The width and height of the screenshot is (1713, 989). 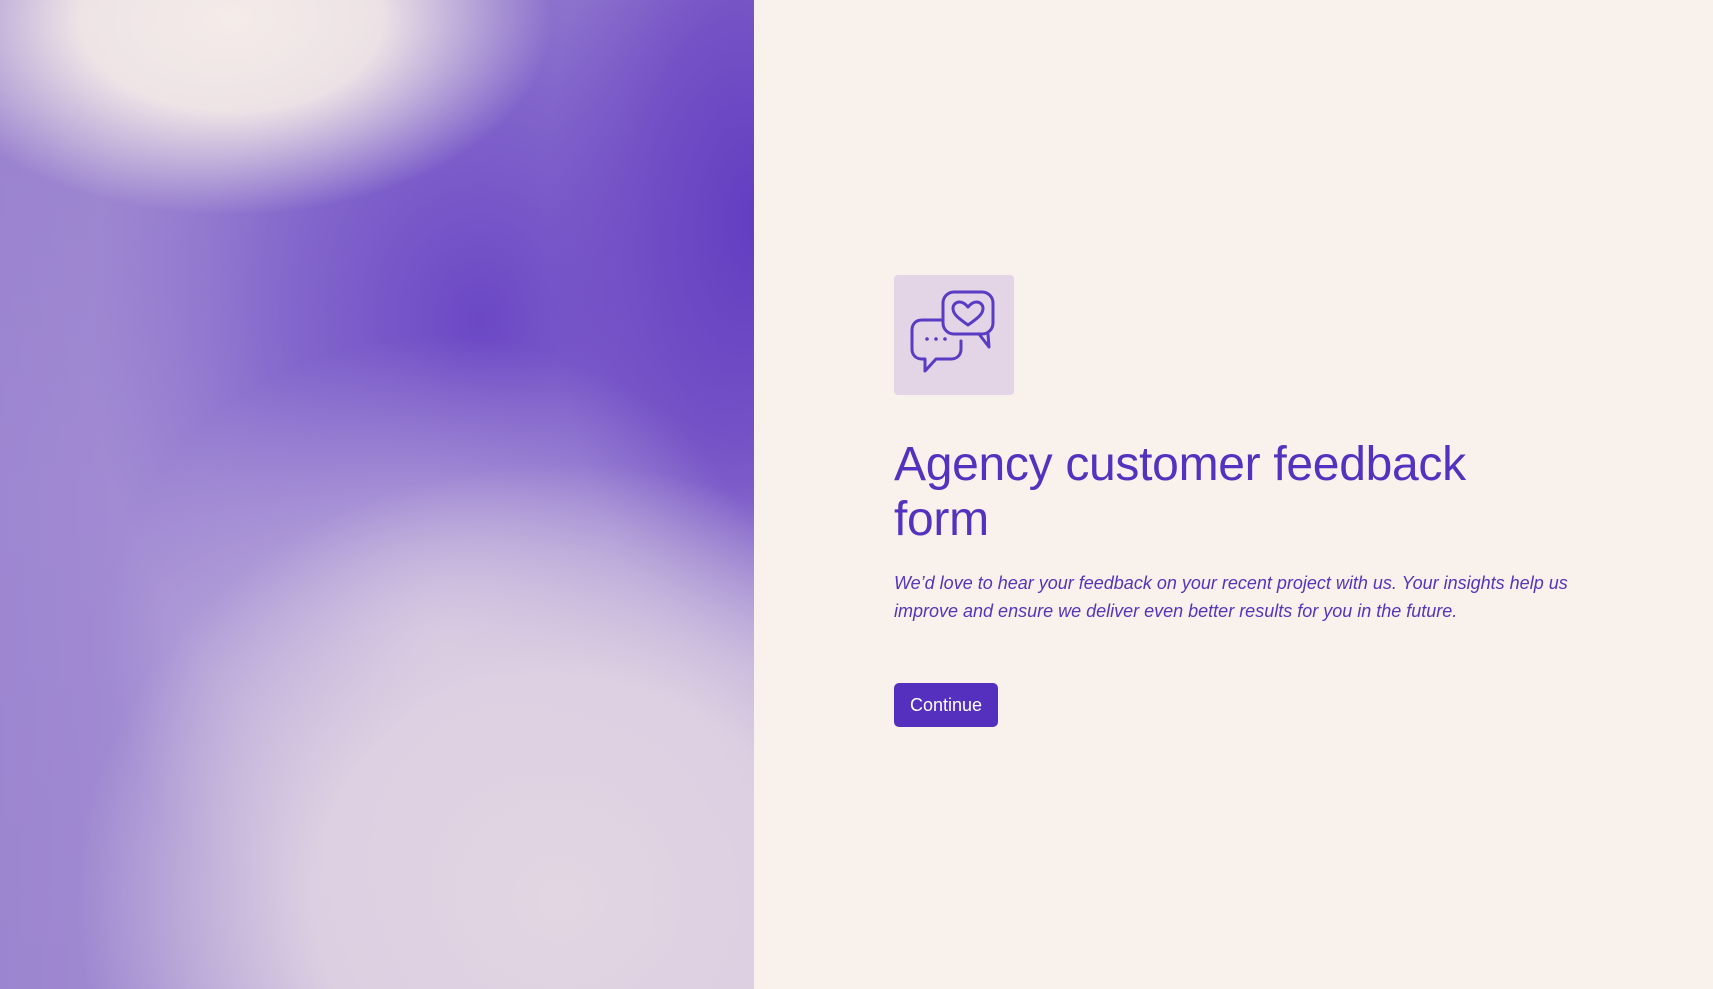 I want to click on icon-tile, so click(x=954, y=335).